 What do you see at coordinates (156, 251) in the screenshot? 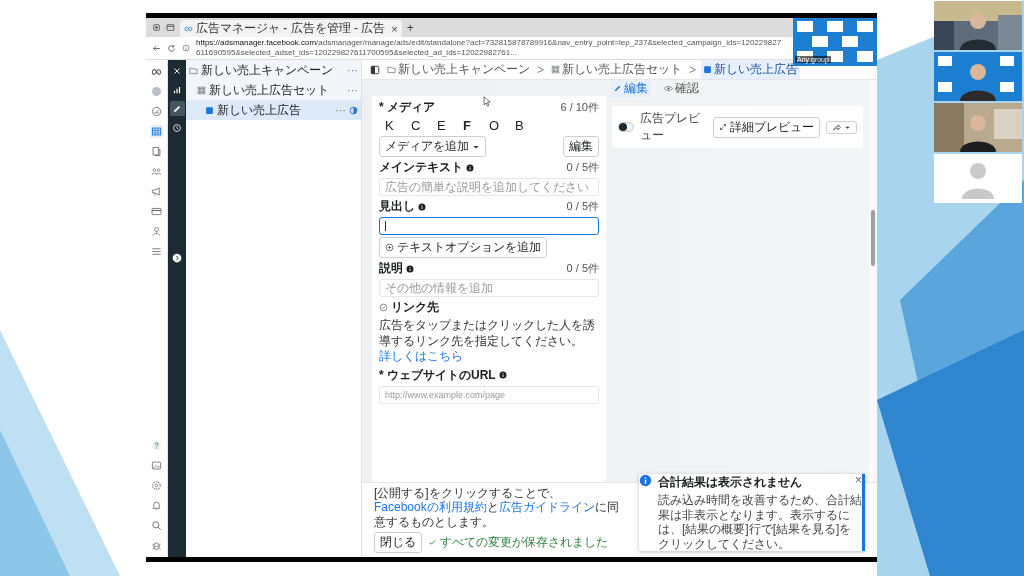
I see `menu-icon` at bounding box center [156, 251].